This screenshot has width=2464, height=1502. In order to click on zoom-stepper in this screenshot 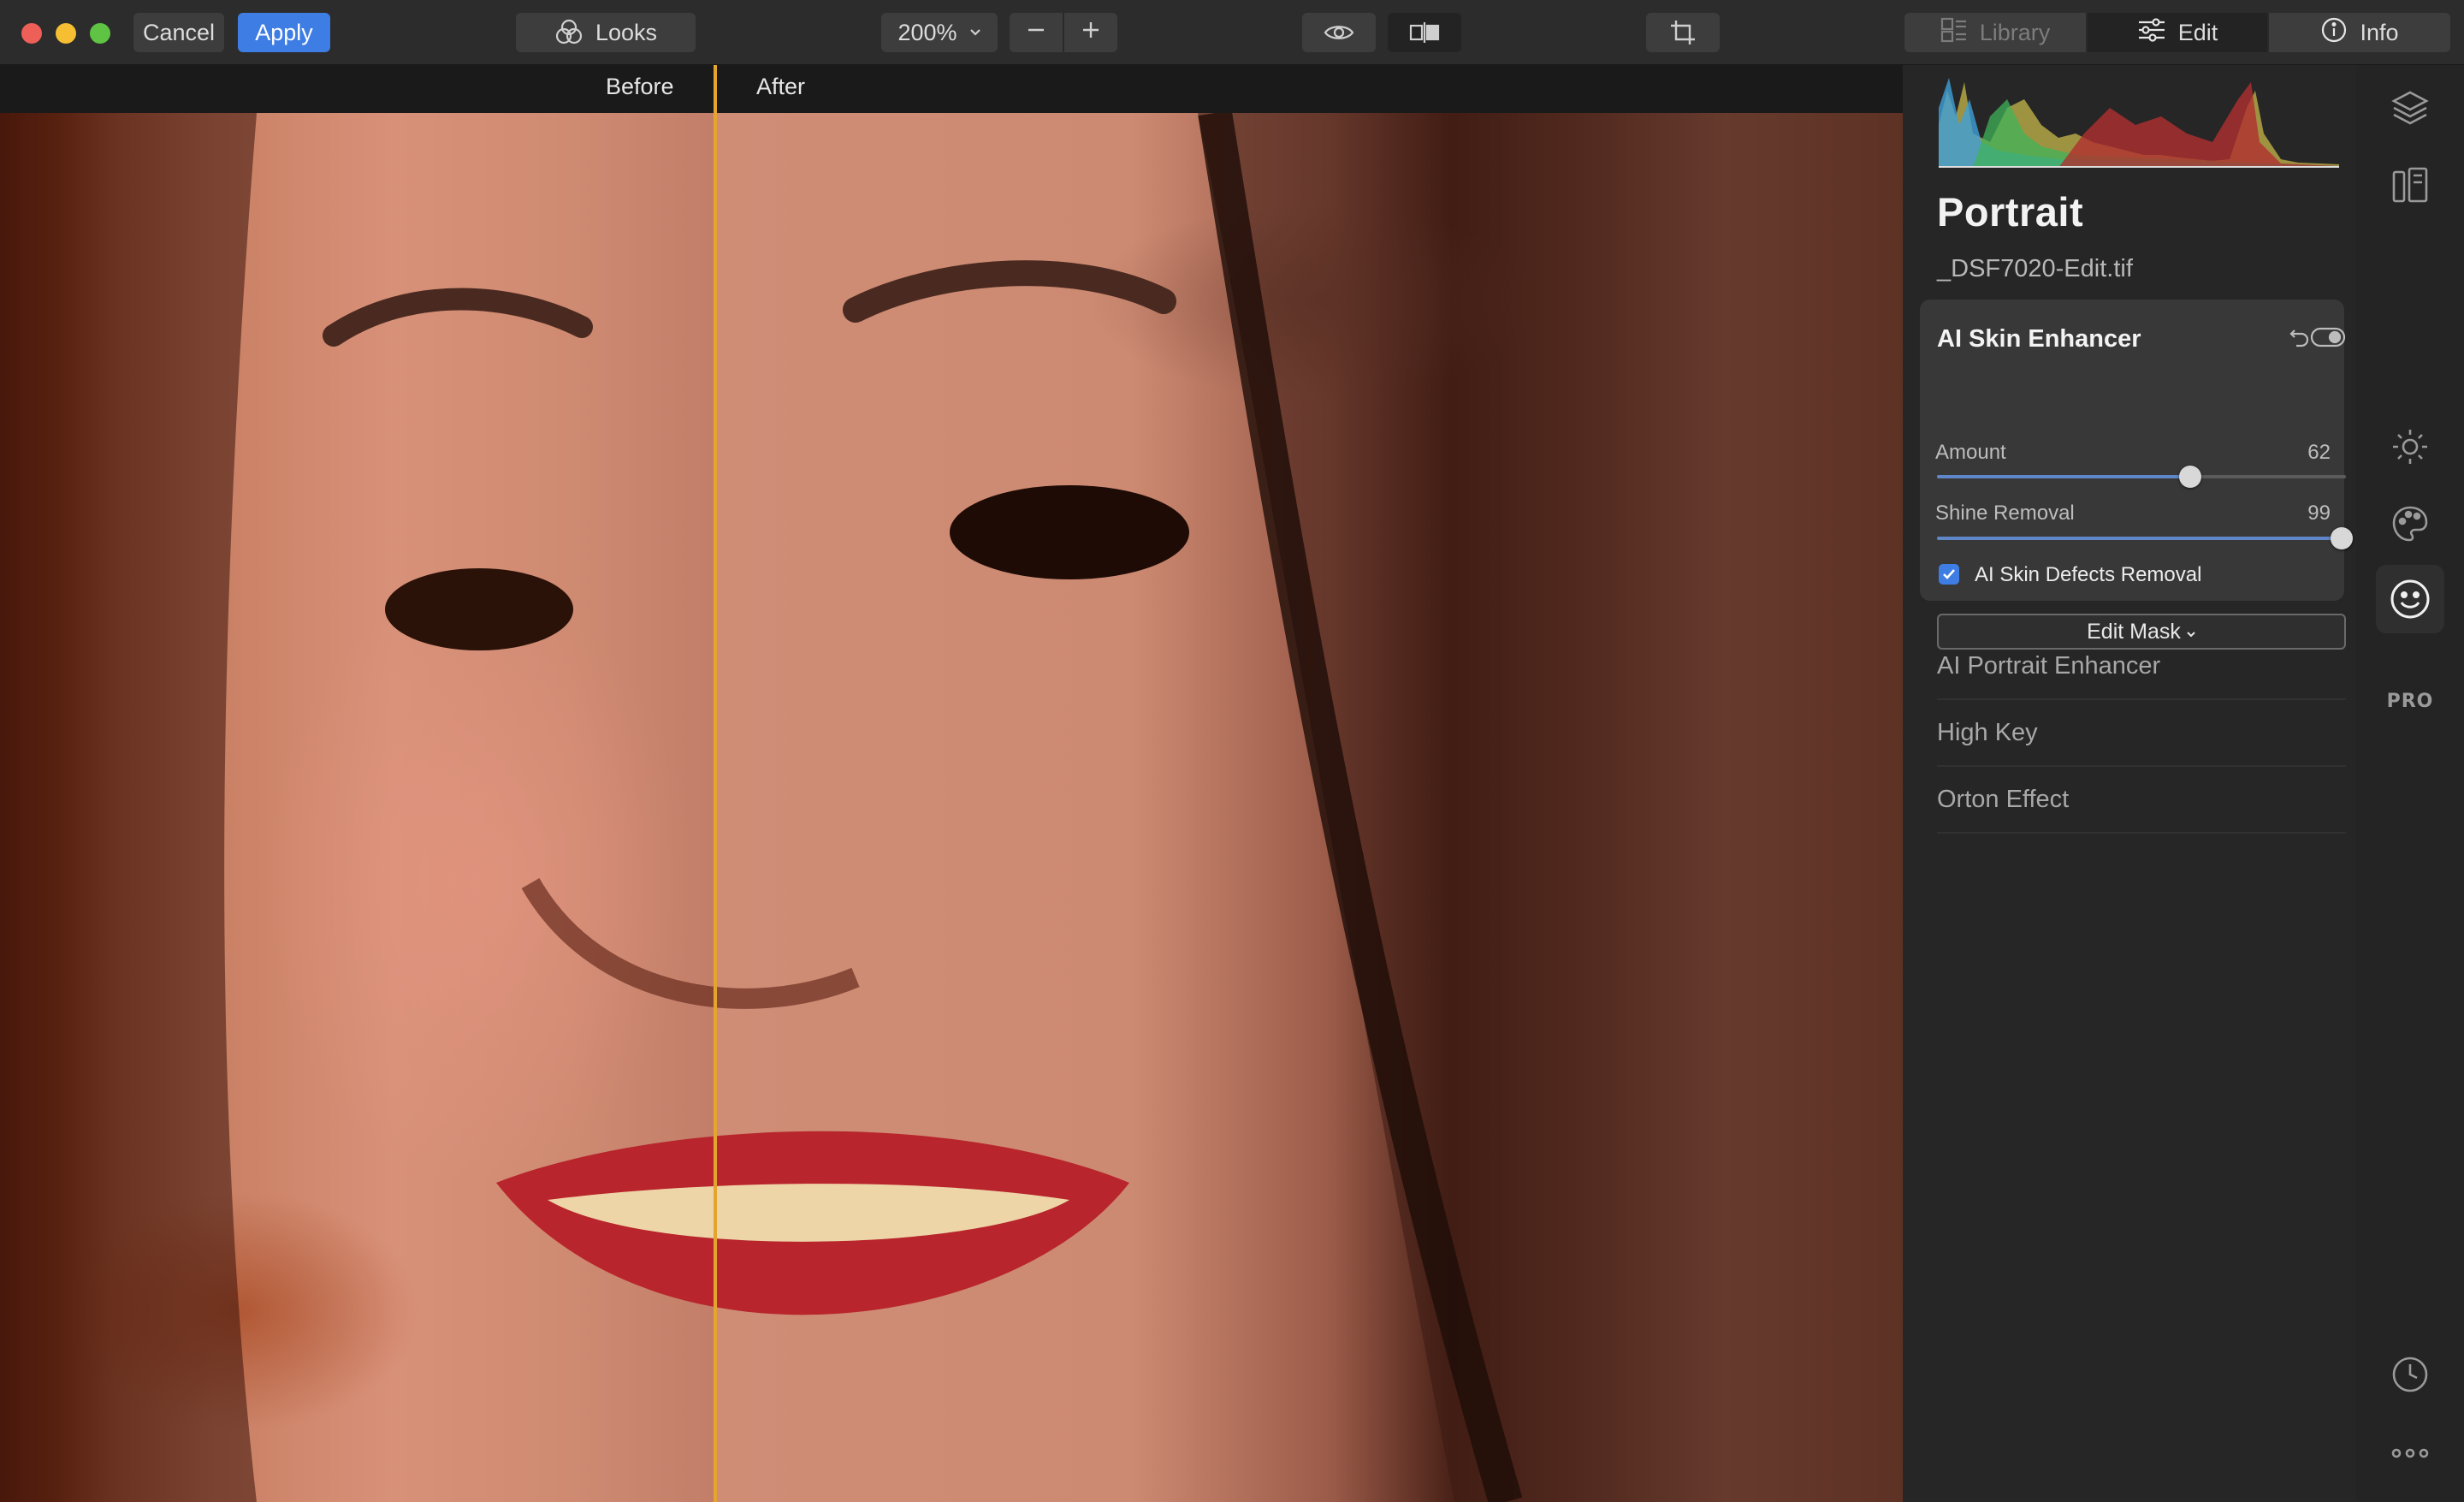, I will do `click(1063, 32)`.